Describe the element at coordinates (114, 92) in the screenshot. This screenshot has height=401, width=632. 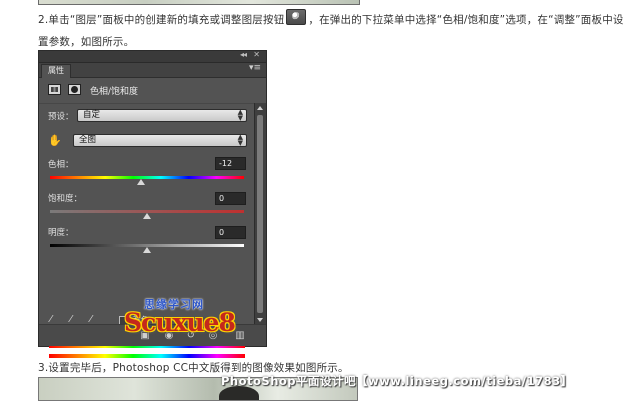
I see `panel-header-title: 色相/饱和度` at that location.